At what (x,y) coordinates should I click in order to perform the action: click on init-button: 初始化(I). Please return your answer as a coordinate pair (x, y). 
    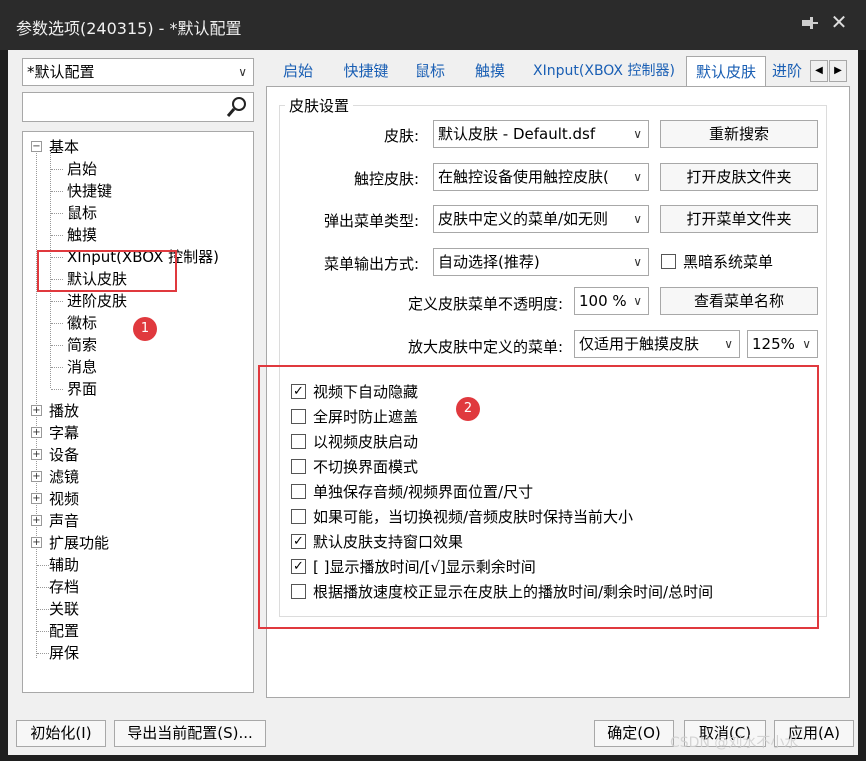
    Looking at the image, I should click on (61, 733).